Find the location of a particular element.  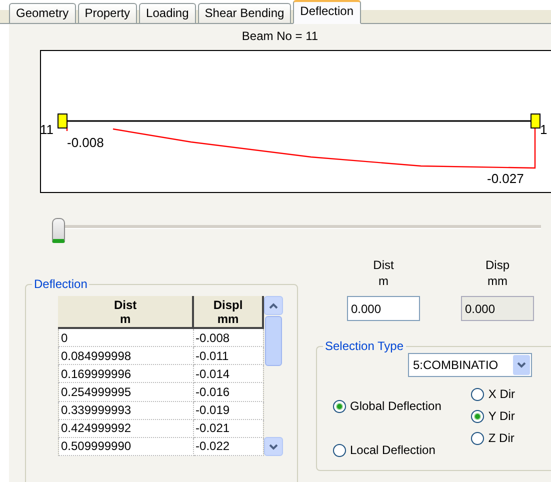

table-cell: -0.021 is located at coordinates (228, 428).